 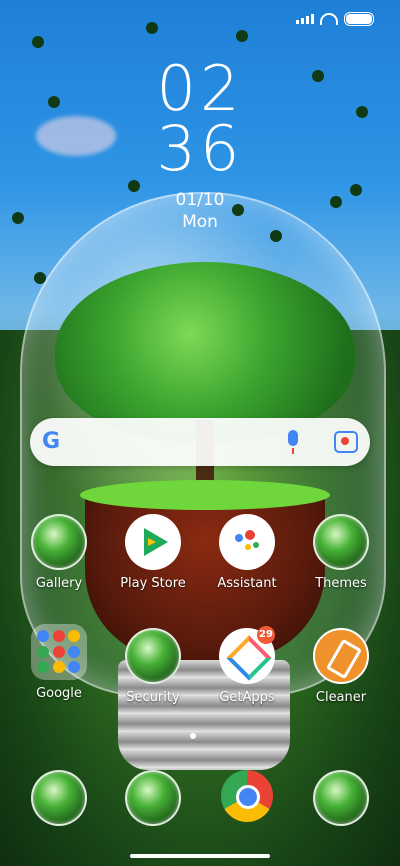 What do you see at coordinates (200, 222) in the screenshot?
I see `clock-weekday: Mon` at bounding box center [200, 222].